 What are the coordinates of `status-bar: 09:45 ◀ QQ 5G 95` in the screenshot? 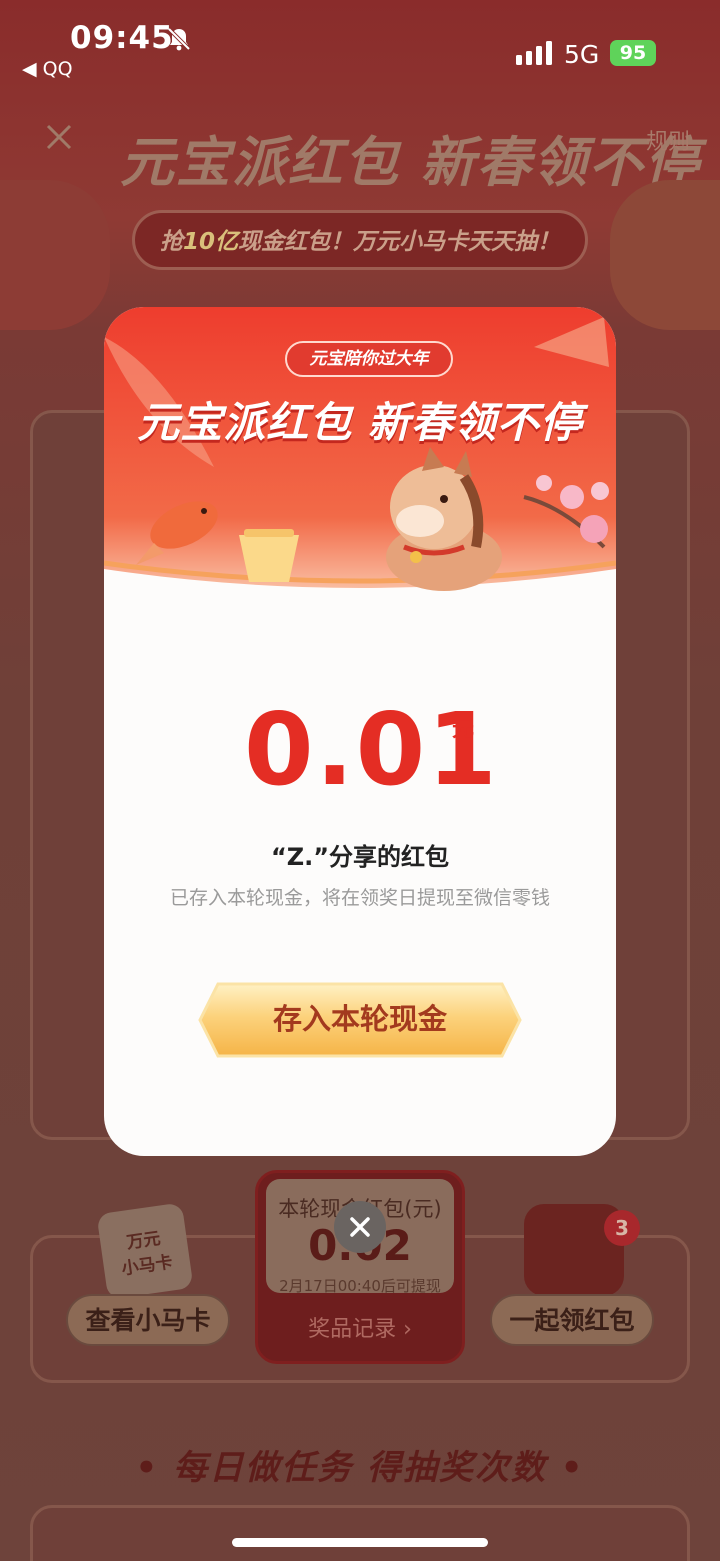 It's located at (360, 45).